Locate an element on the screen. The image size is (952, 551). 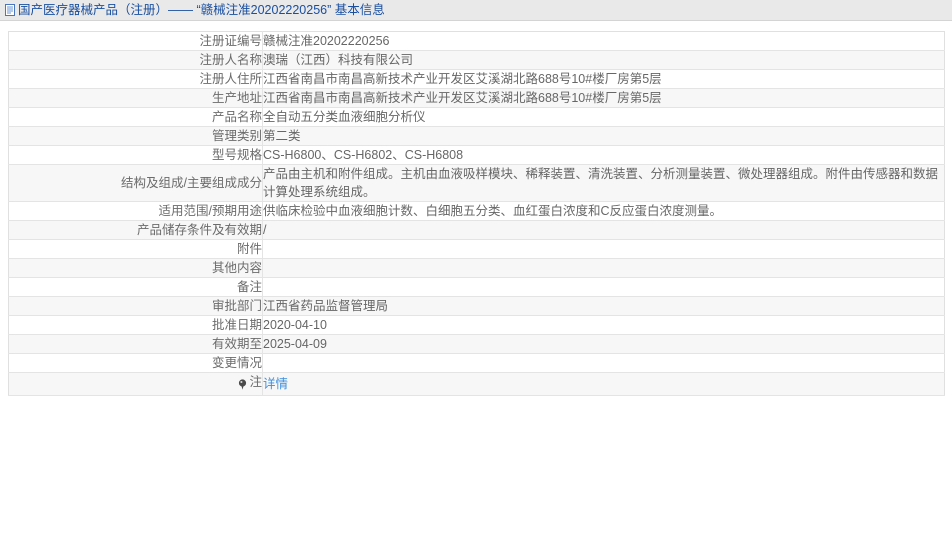
row-label: 变更情况 is located at coordinates (135, 363).